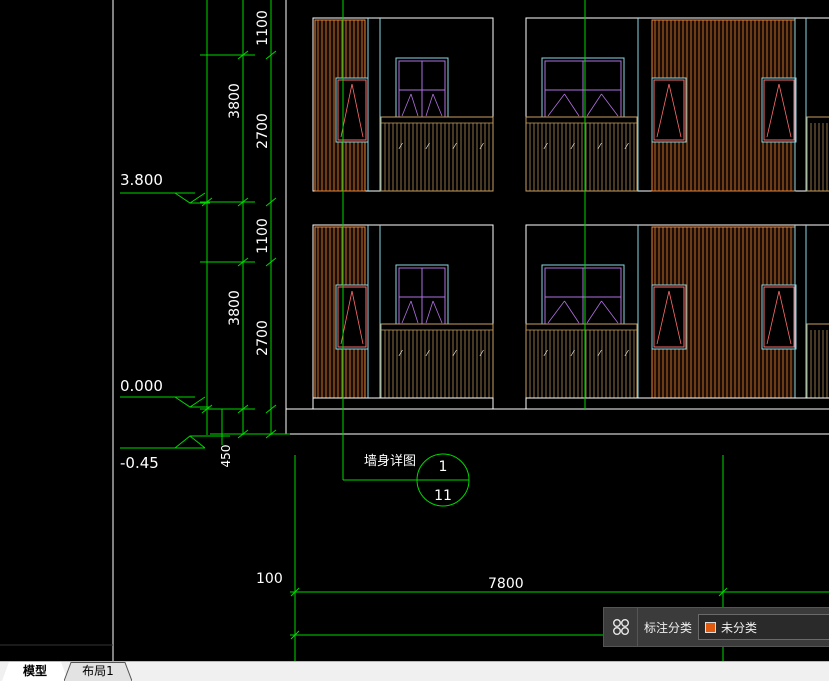 The width and height of the screenshot is (829, 681). What do you see at coordinates (141, 180) in the screenshot?
I see `elevation-label-3800: 3.800` at bounding box center [141, 180].